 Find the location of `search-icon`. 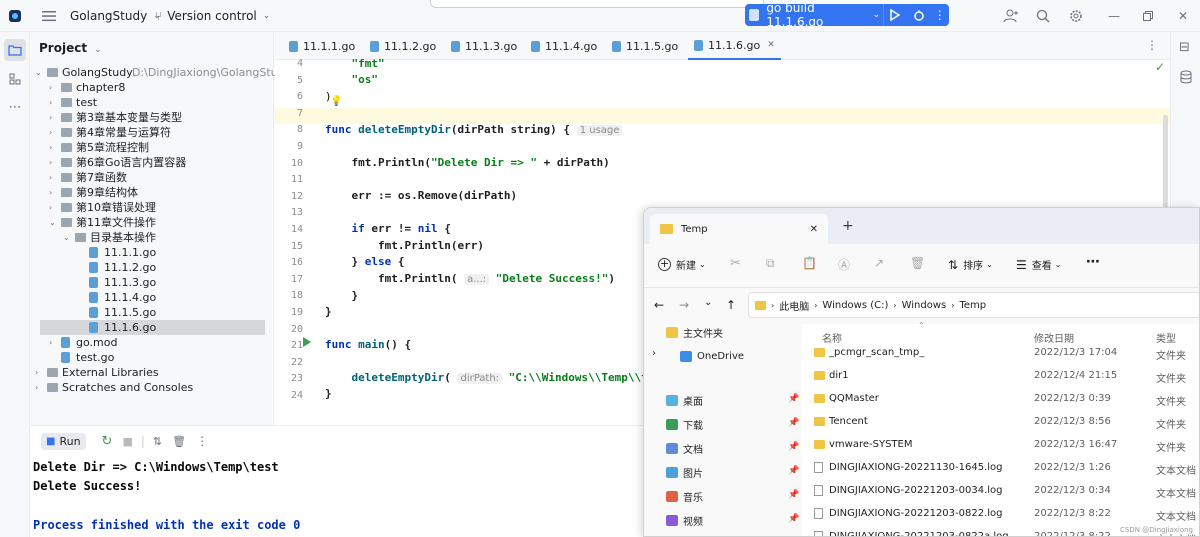

search-icon is located at coordinates (1043, 16).